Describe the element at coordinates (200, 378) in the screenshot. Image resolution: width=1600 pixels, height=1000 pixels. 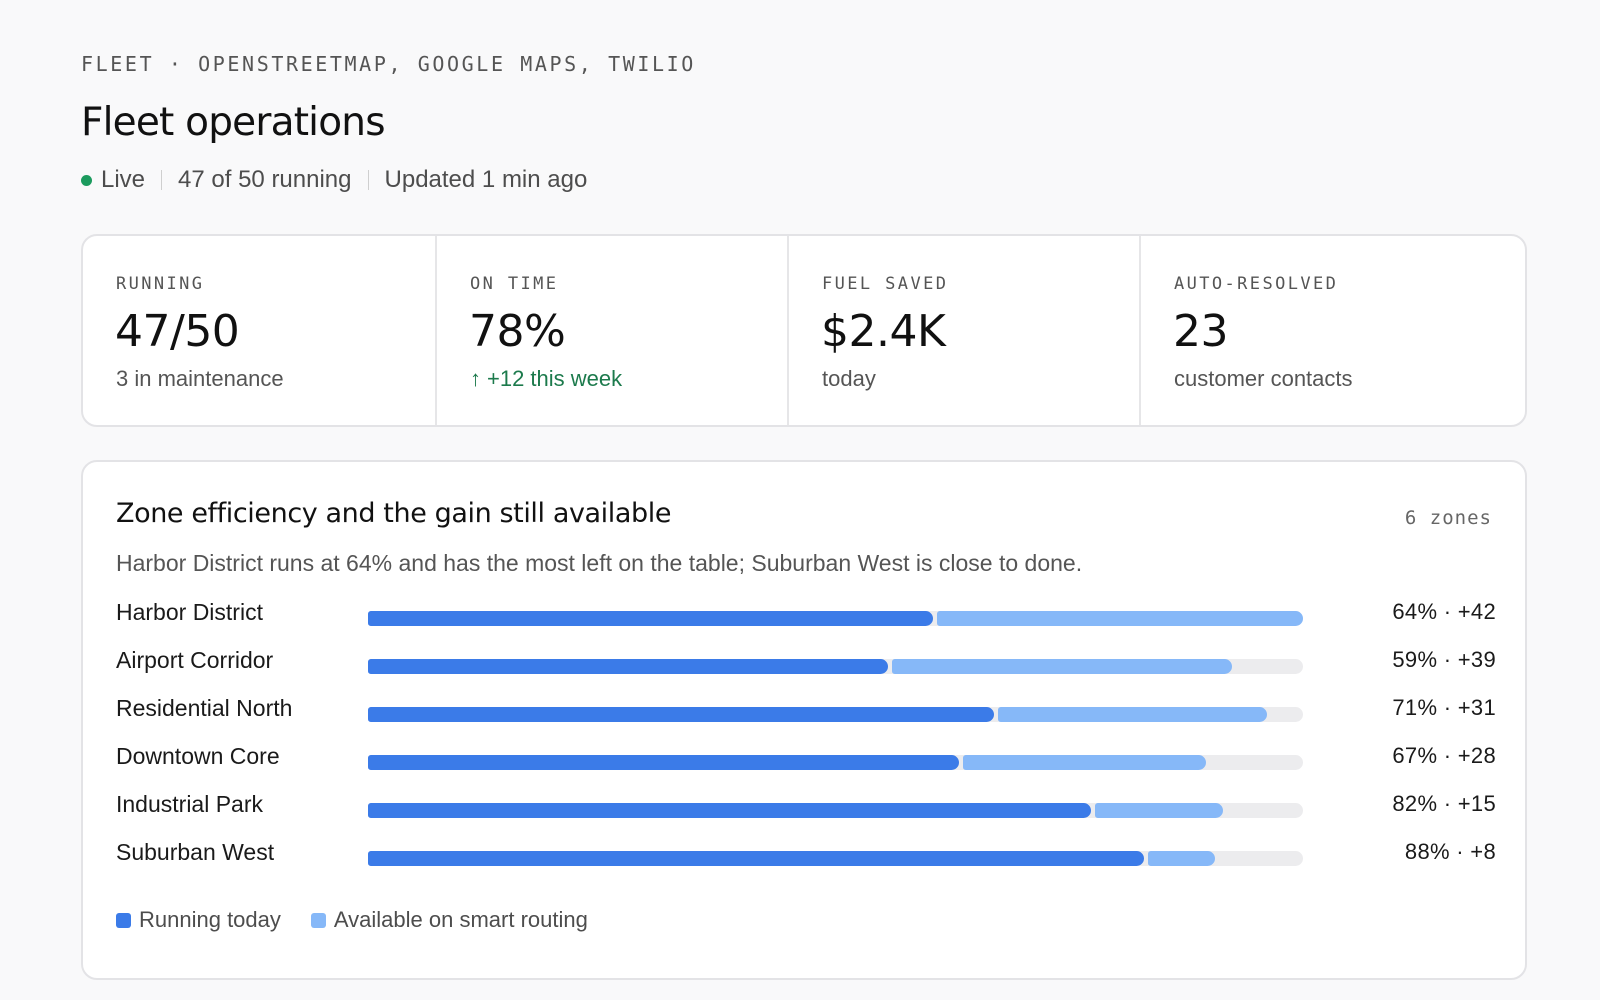
I see `kpi-sub: 3 in maintenance` at that location.